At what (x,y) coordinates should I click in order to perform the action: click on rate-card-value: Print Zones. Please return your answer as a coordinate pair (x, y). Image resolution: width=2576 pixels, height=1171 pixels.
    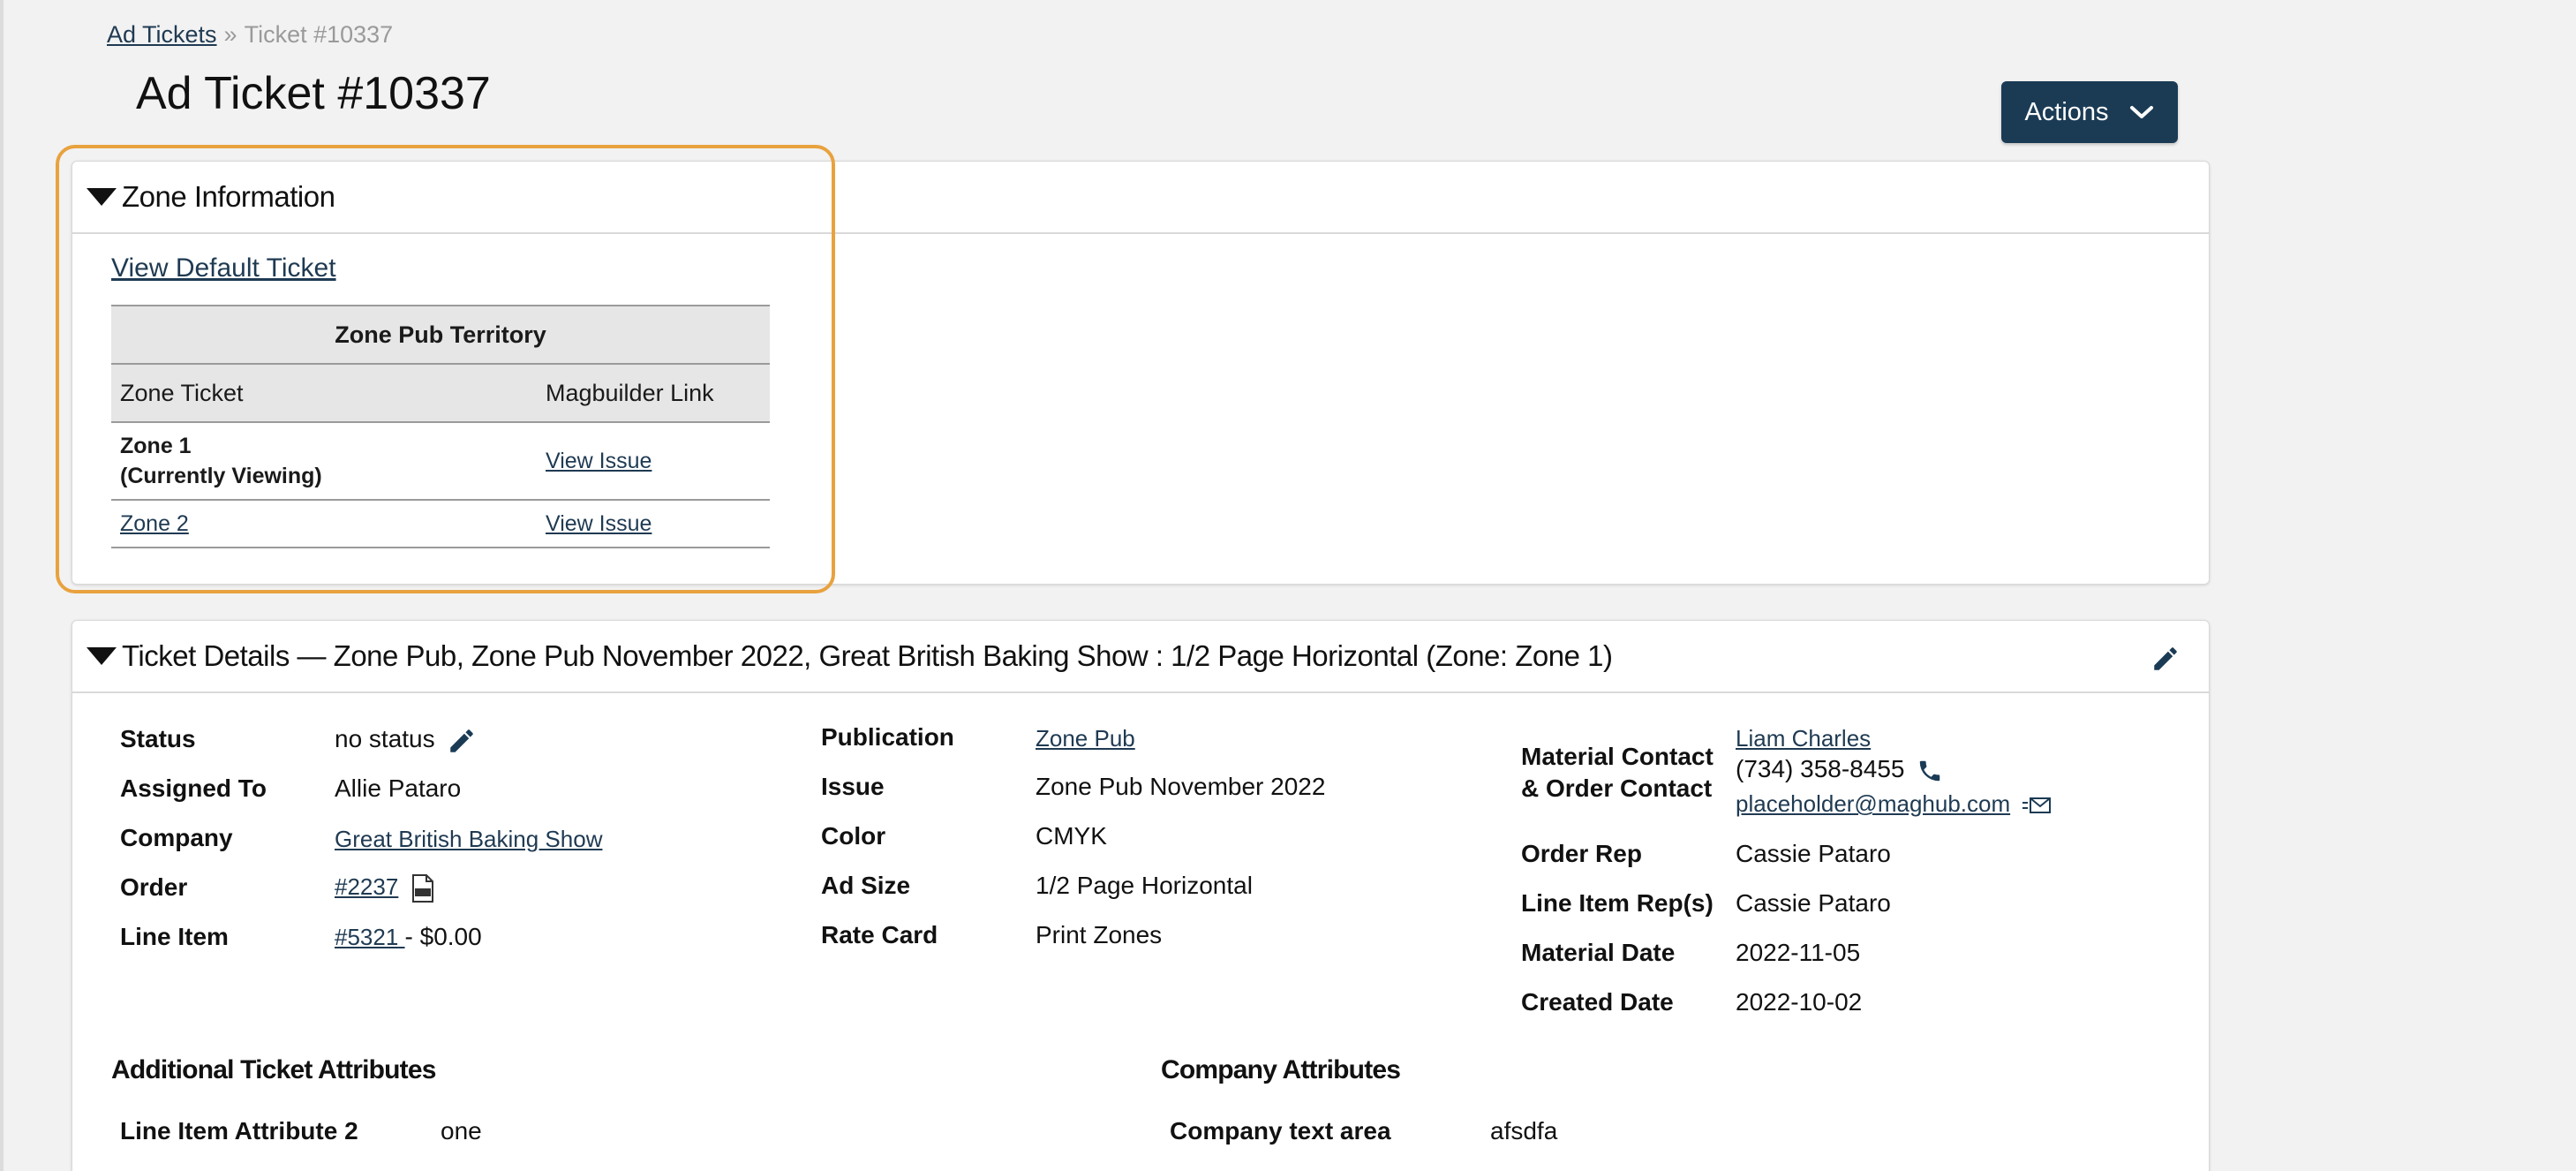
    Looking at the image, I should click on (1100, 935).